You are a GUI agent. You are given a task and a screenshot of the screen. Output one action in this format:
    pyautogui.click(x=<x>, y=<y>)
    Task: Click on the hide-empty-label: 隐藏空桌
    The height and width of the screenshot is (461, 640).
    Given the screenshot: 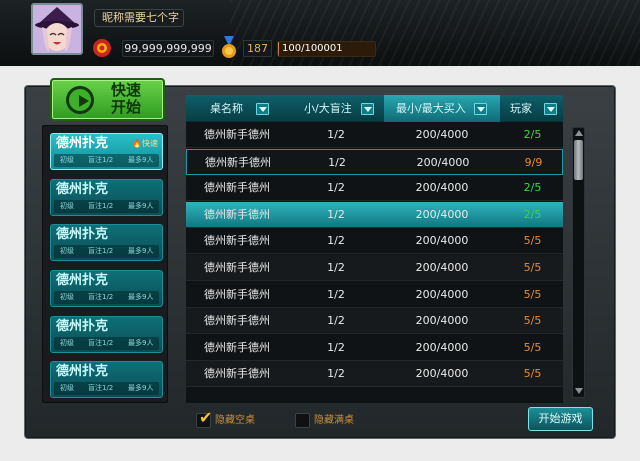 What is the action you would take?
    pyautogui.click(x=235, y=420)
    